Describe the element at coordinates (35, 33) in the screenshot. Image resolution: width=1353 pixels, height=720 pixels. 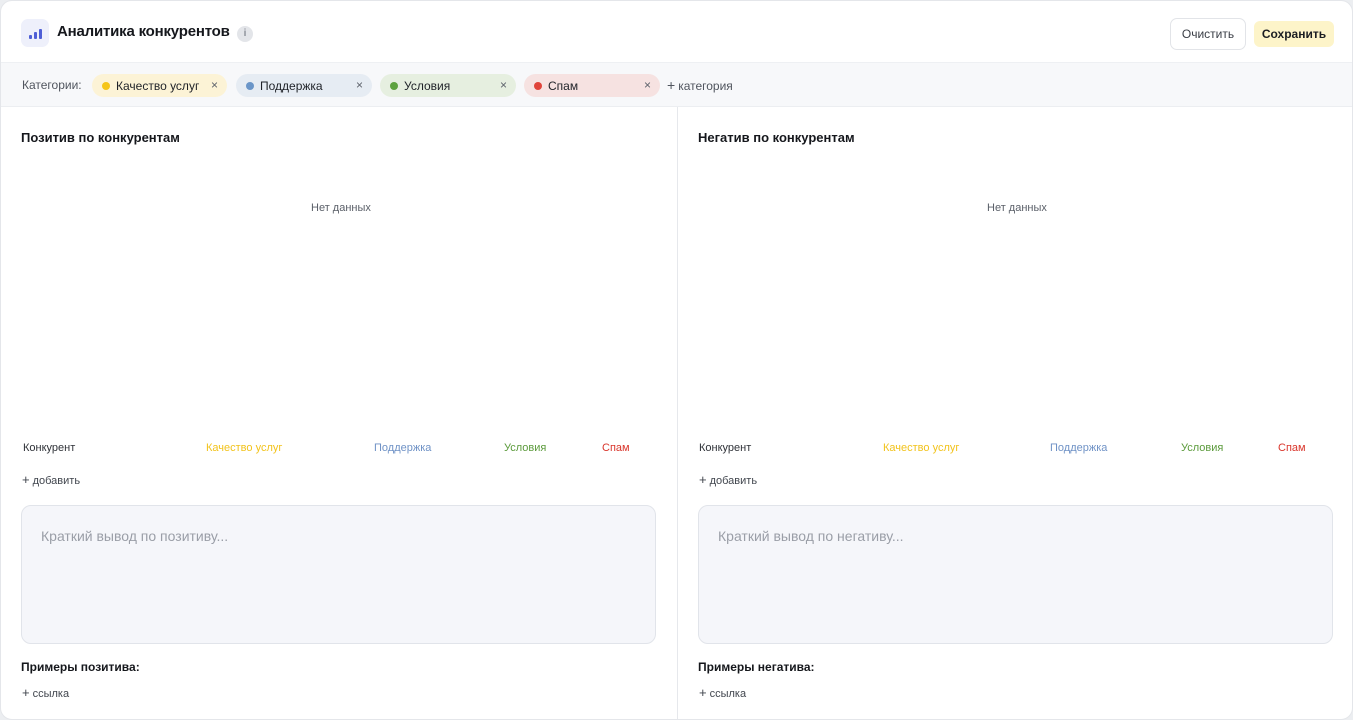
I see `bar-chart-icon` at that location.